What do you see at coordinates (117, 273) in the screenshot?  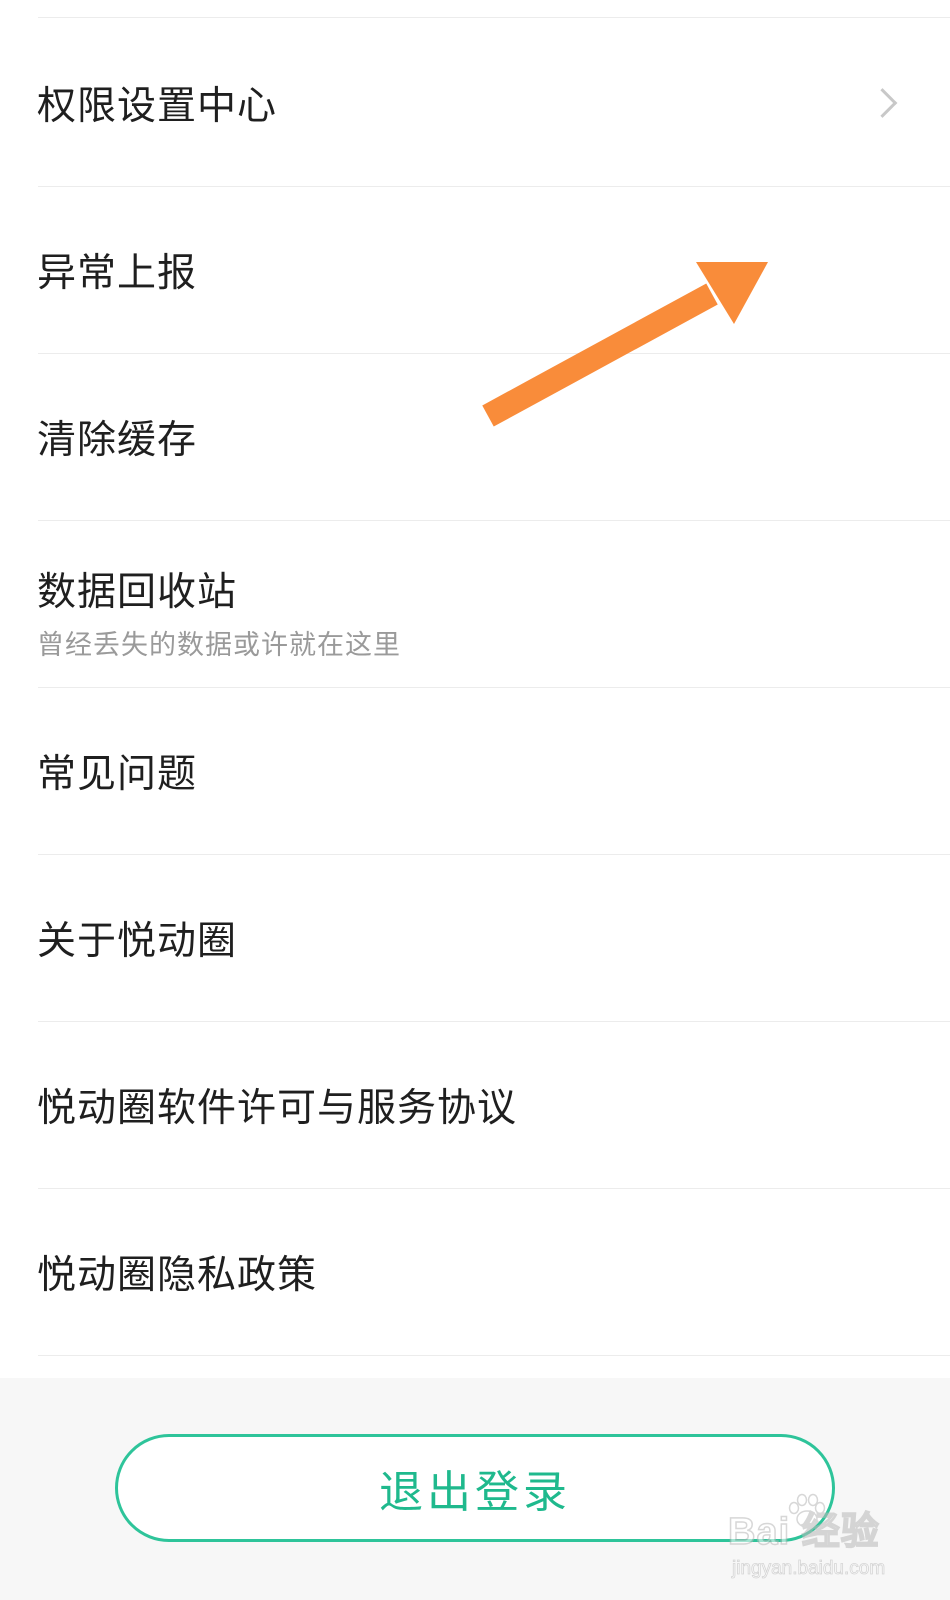 I see `settings-item-label: 异常上报` at bounding box center [117, 273].